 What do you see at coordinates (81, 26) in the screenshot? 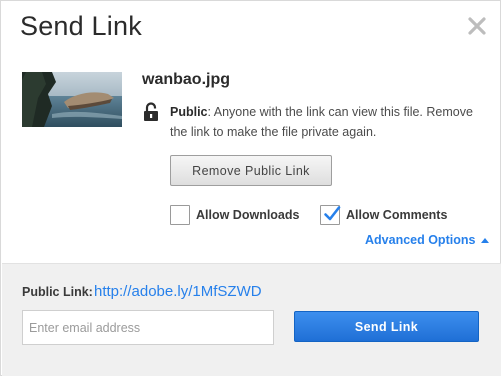
I see `dialog-title: Send Link` at bounding box center [81, 26].